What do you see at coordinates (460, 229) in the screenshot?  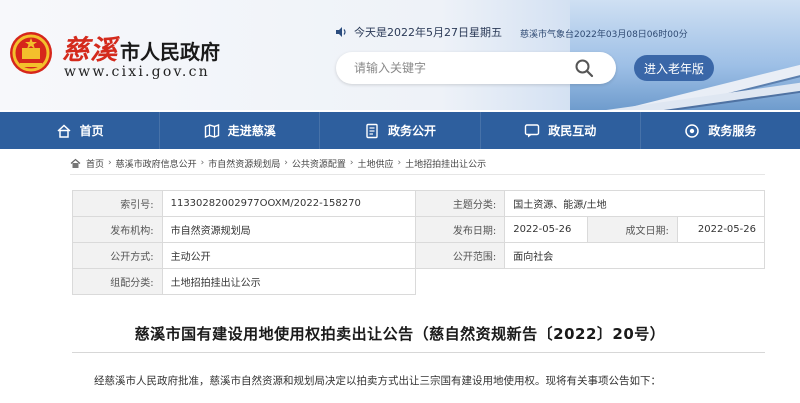 I see `pubdate-label: 发布日期:` at bounding box center [460, 229].